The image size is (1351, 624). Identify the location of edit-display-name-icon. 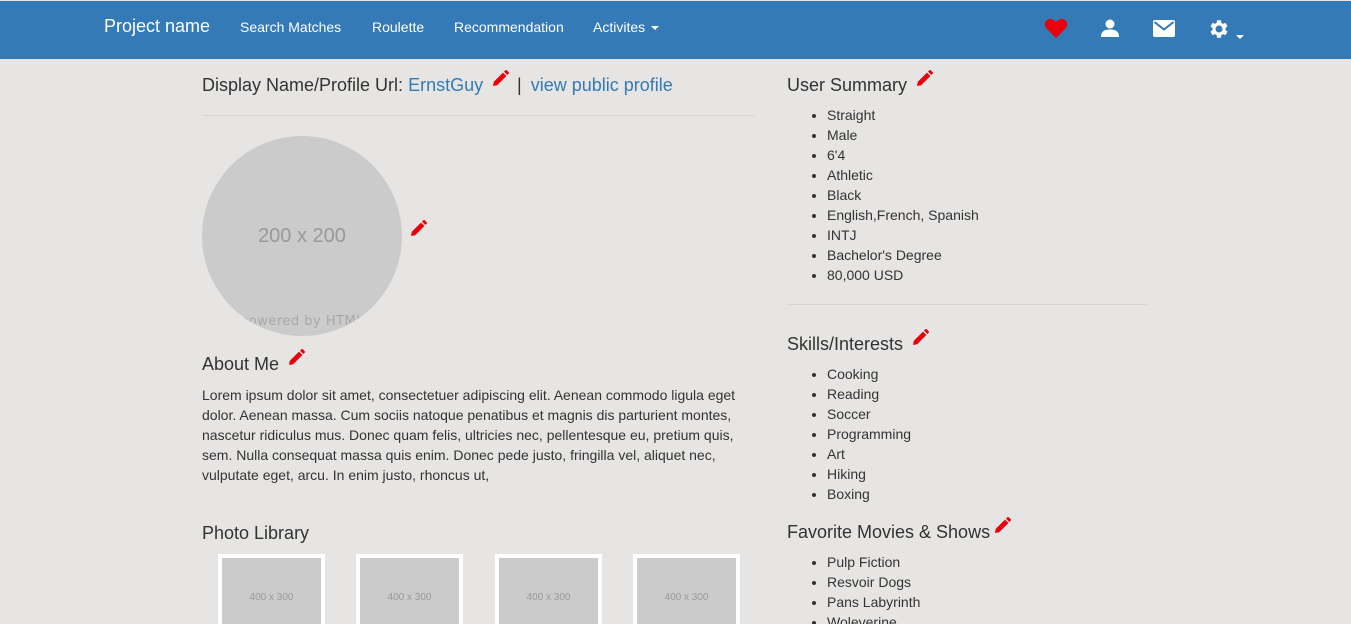
(500, 81).